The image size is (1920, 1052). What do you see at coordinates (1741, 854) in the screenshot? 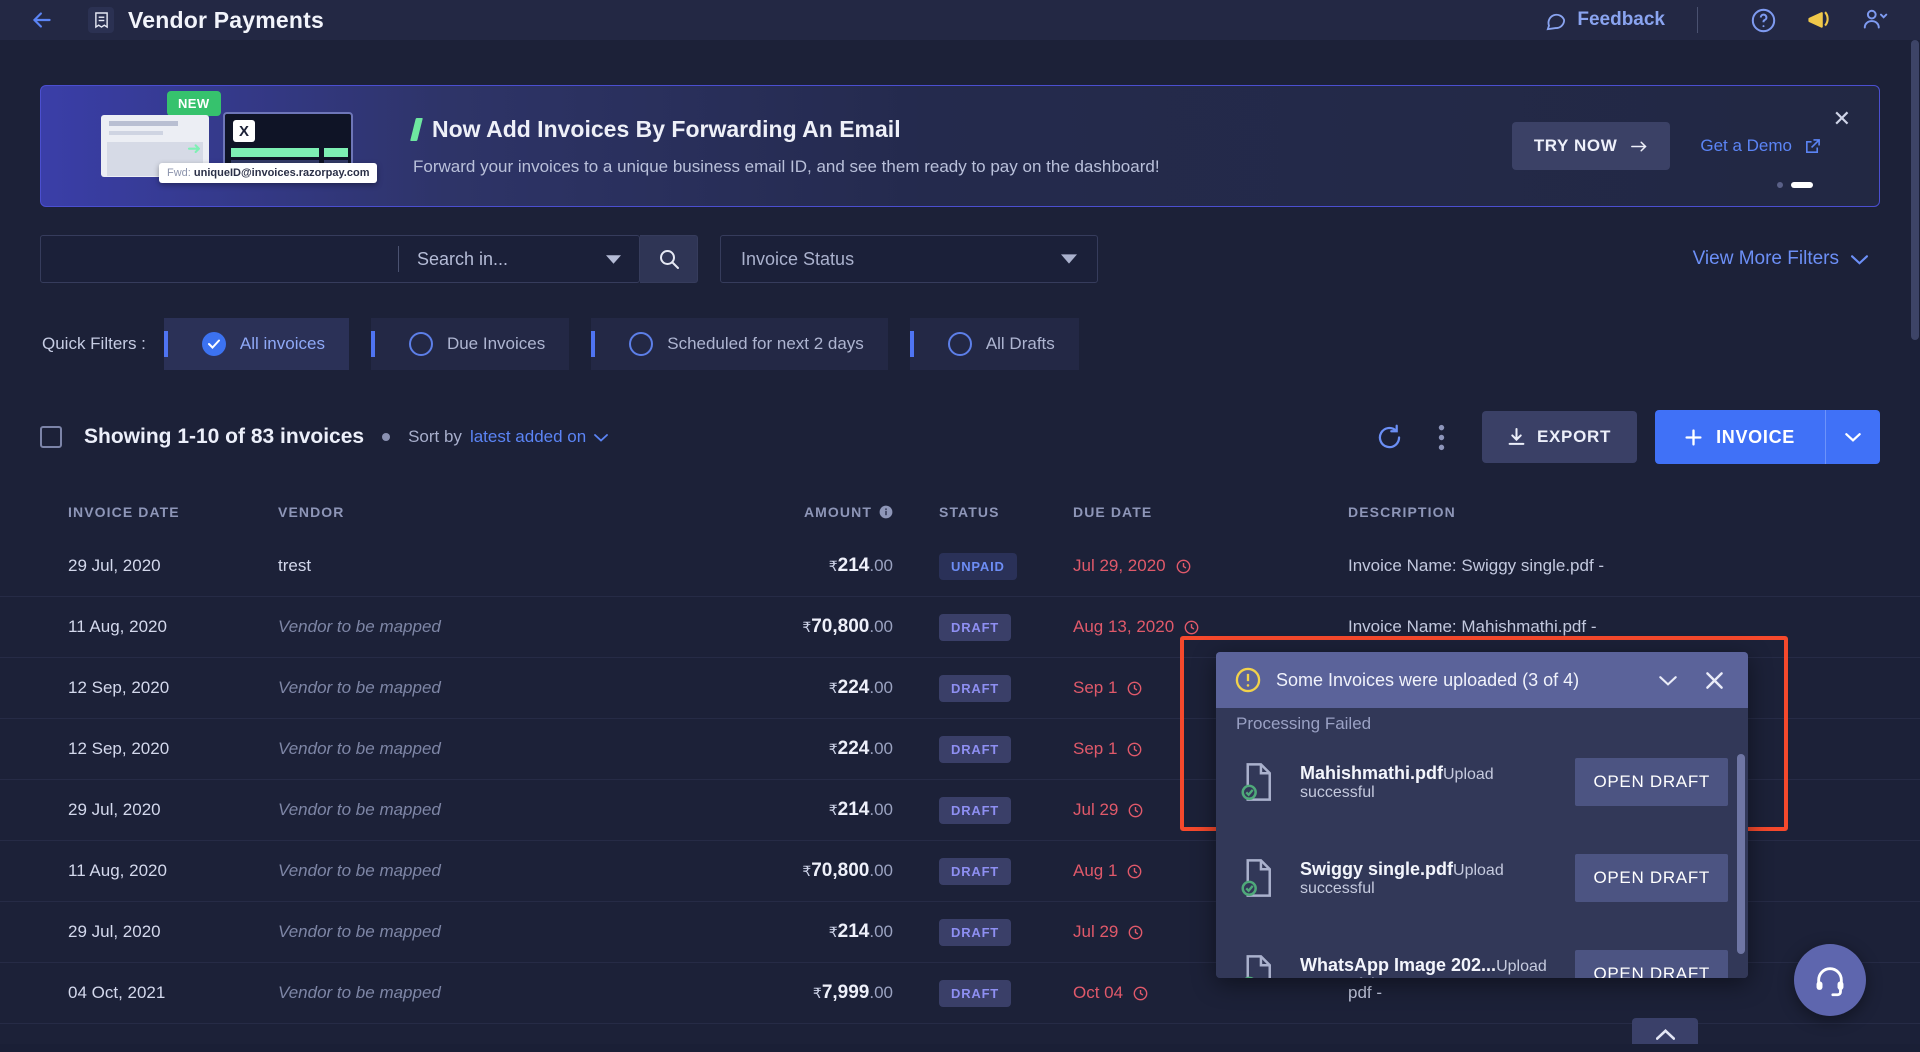
I see `popup-scrollbar-thumb` at bounding box center [1741, 854].